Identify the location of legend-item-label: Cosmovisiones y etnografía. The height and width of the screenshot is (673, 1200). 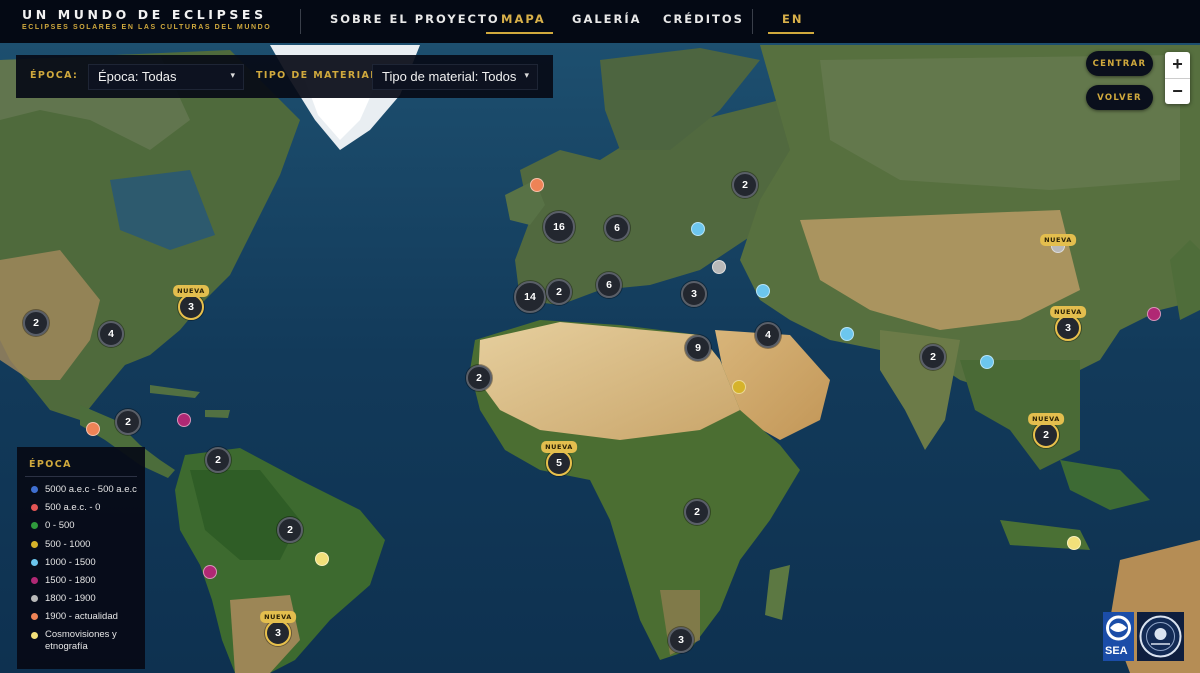
(81, 640).